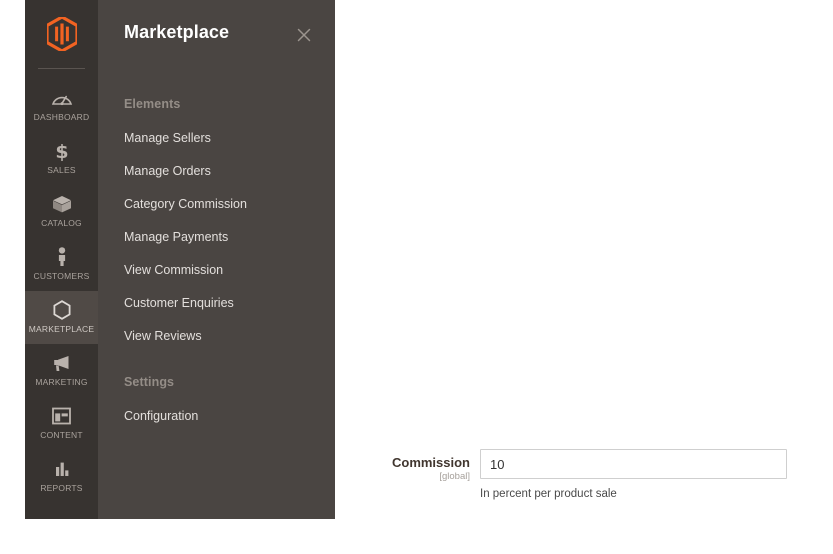 The width and height of the screenshot is (833, 554). What do you see at coordinates (61, 223) in the screenshot?
I see `sidebar-item-label: CATALOG` at bounding box center [61, 223].